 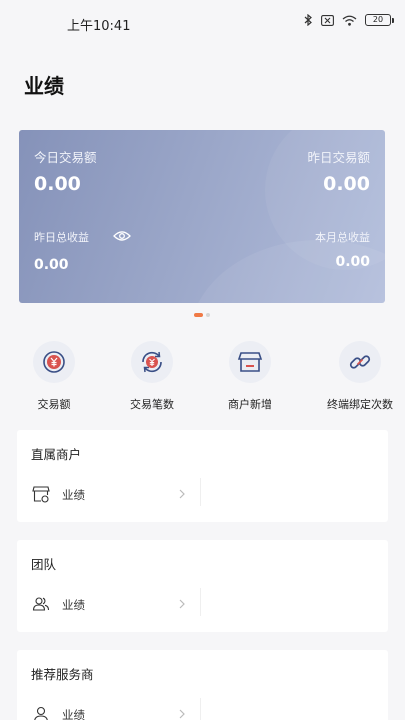 What do you see at coordinates (202, 23) in the screenshot?
I see `status-bar: 上午10:41 20` at bounding box center [202, 23].